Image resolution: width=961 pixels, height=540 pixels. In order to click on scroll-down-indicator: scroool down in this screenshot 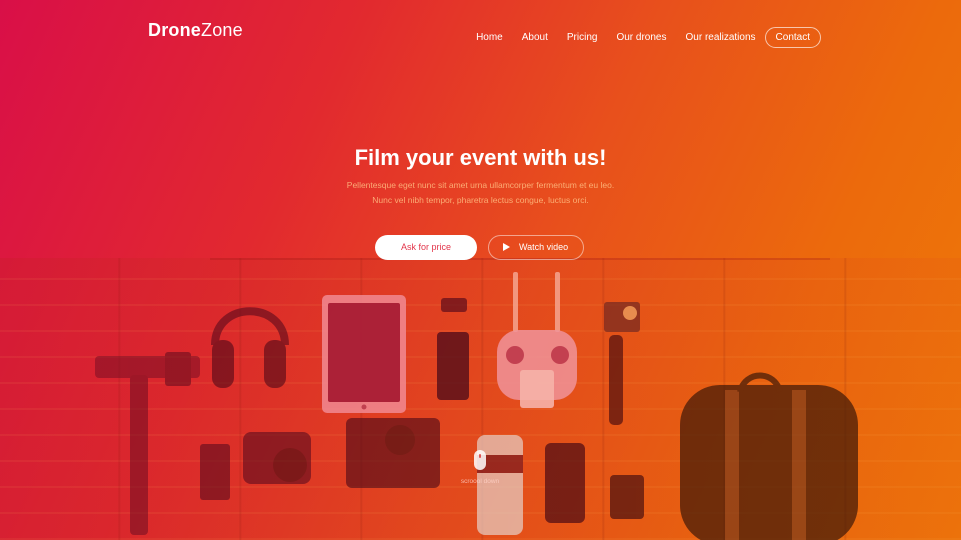, I will do `click(480, 467)`.